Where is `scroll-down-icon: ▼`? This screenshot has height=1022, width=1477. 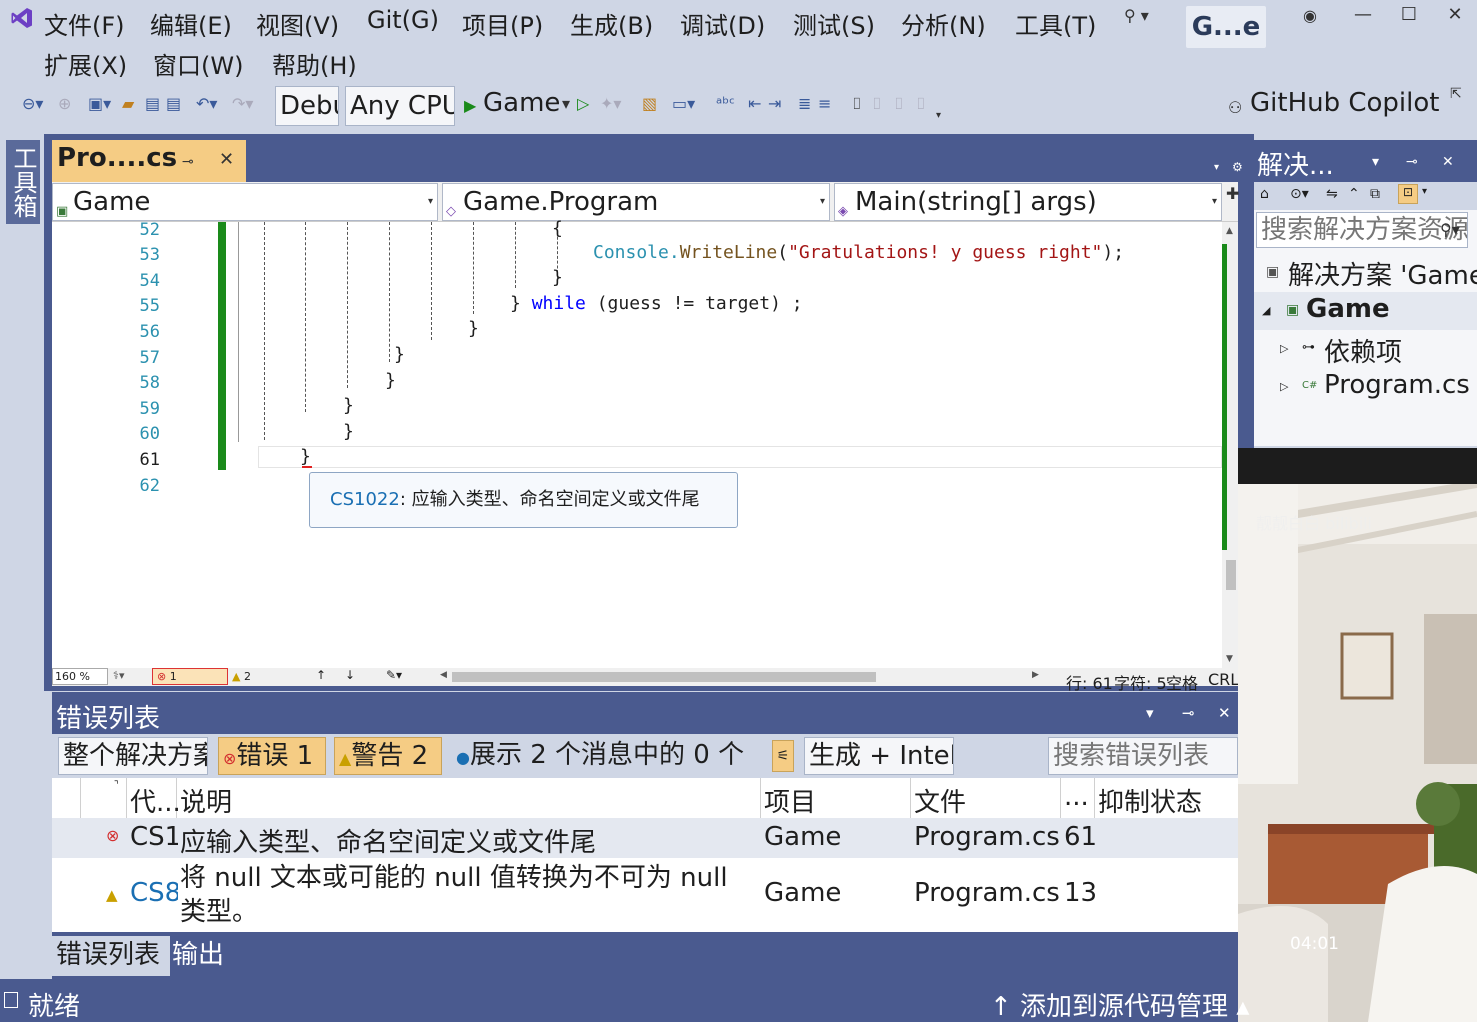 scroll-down-icon: ▼ is located at coordinates (1229, 659).